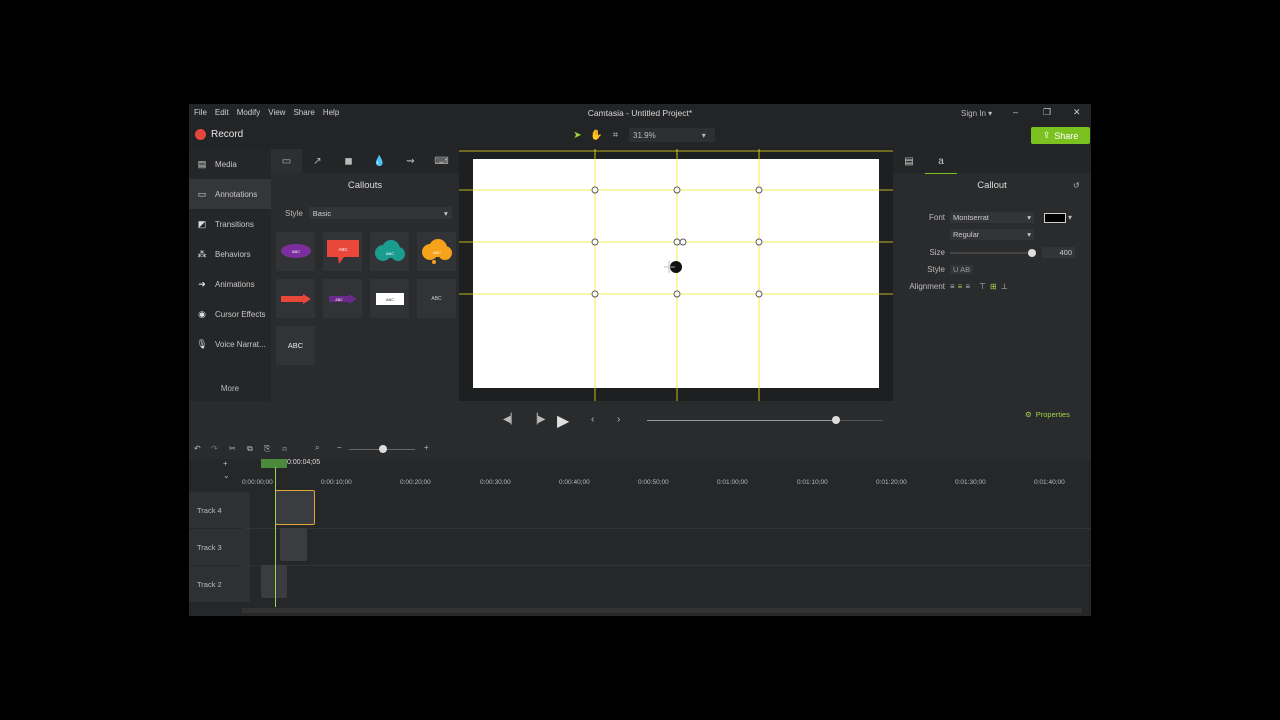 Image resolution: width=1280 pixels, height=720 pixels. What do you see at coordinates (286, 161) in the screenshot?
I see `callout-tab-icon: ▭` at bounding box center [286, 161].